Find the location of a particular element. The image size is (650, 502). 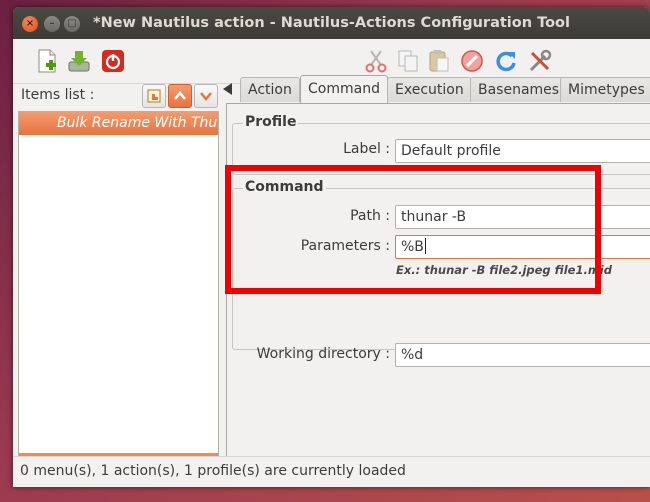

parameters-field: %B is located at coordinates (522, 247).